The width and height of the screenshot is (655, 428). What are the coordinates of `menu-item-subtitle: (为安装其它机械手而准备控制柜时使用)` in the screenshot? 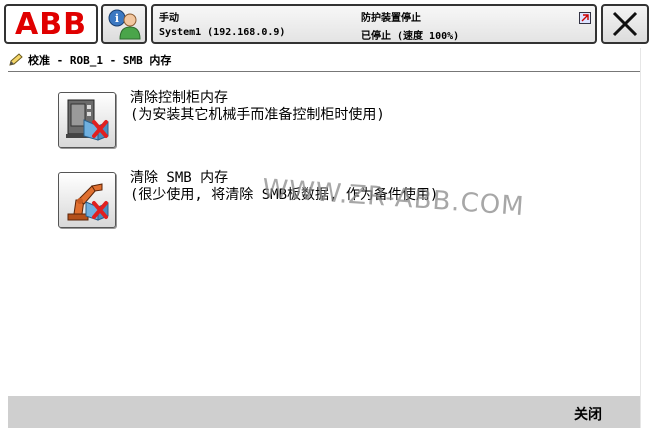 It's located at (257, 115).